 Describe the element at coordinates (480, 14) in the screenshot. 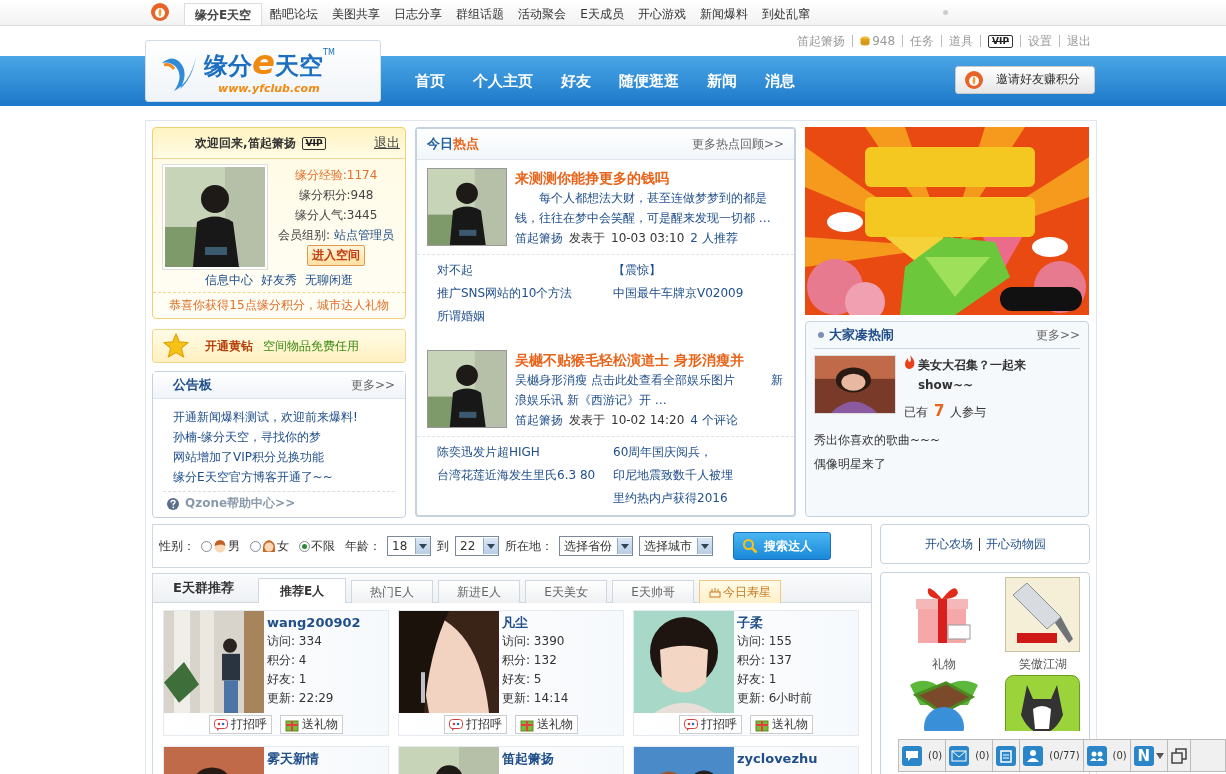

I see `top-nav-tab: 群组话题` at that location.